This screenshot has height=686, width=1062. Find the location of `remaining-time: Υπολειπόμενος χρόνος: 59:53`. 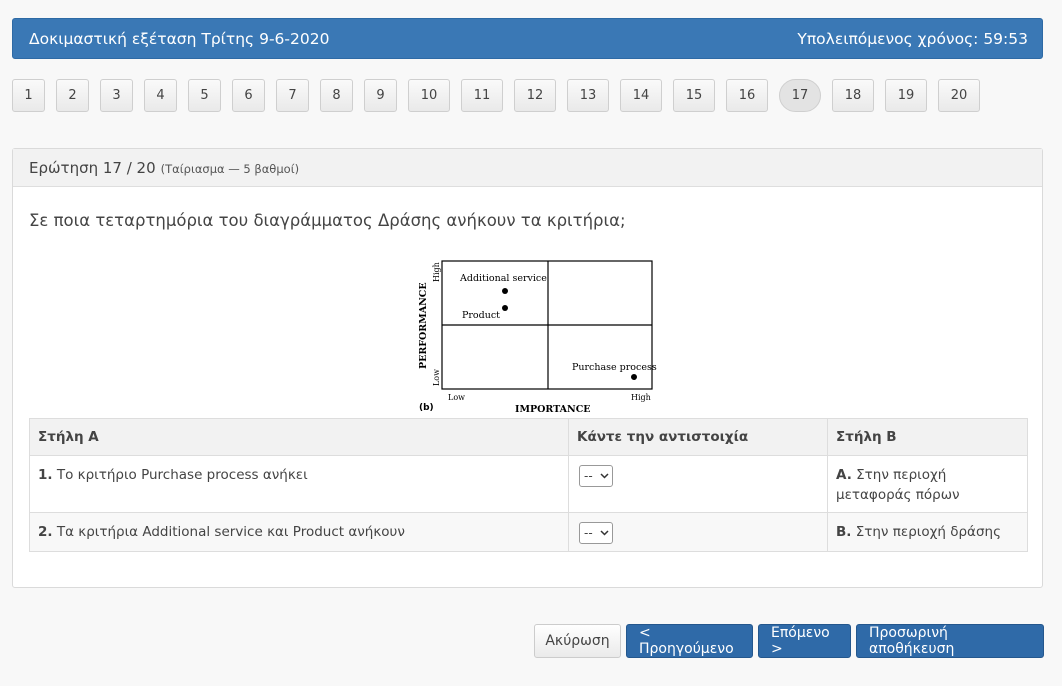

remaining-time: Υπολειπόμενος χρόνος: 59:53 is located at coordinates (912, 38).